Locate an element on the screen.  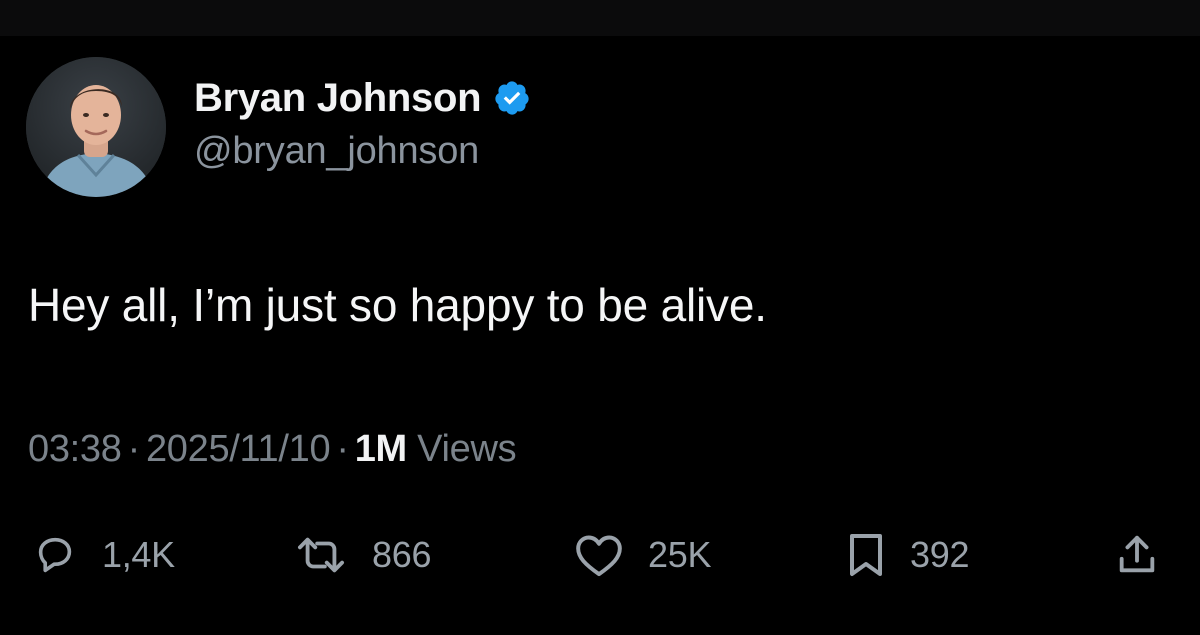
avatar-photo-icon is located at coordinates (96, 127).